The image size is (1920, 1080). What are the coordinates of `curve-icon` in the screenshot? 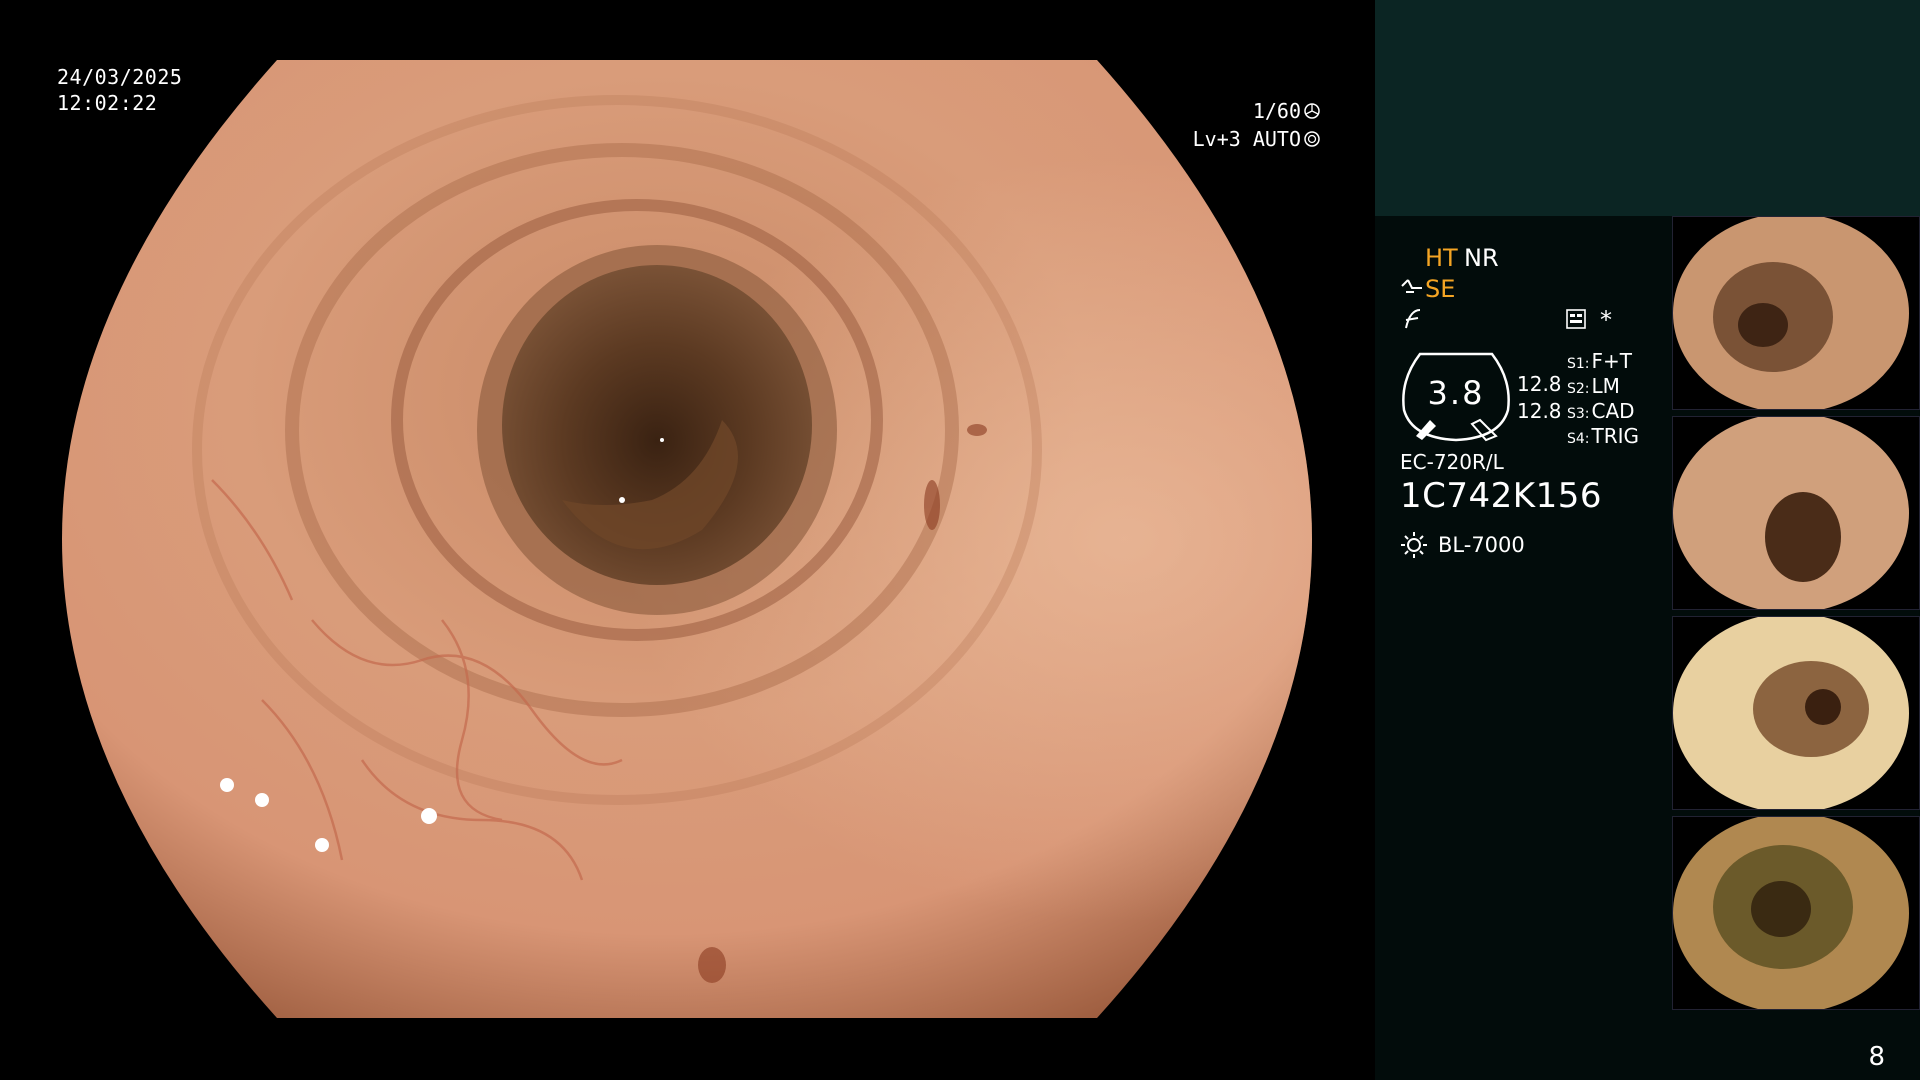 It's located at (1413, 319).